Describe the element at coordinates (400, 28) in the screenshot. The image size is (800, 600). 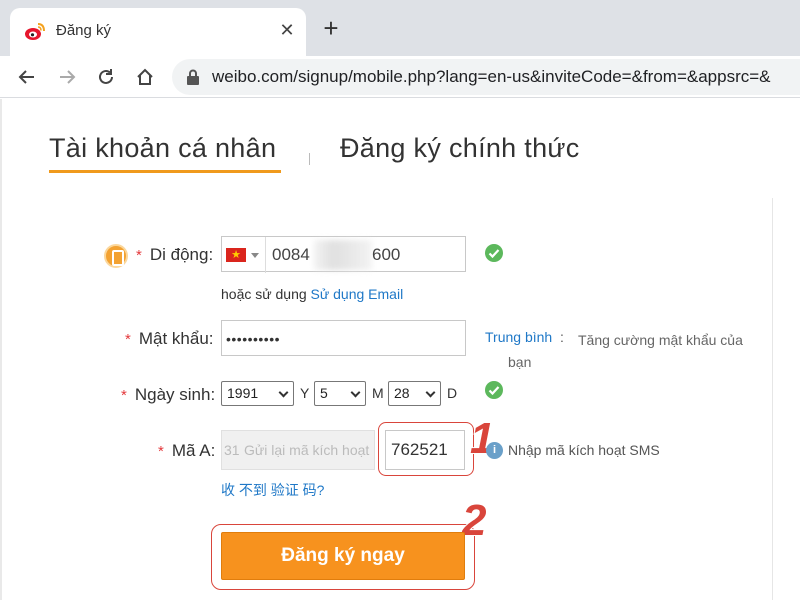
I see `browser-tab-strip: Đăng ký ✕ +` at that location.